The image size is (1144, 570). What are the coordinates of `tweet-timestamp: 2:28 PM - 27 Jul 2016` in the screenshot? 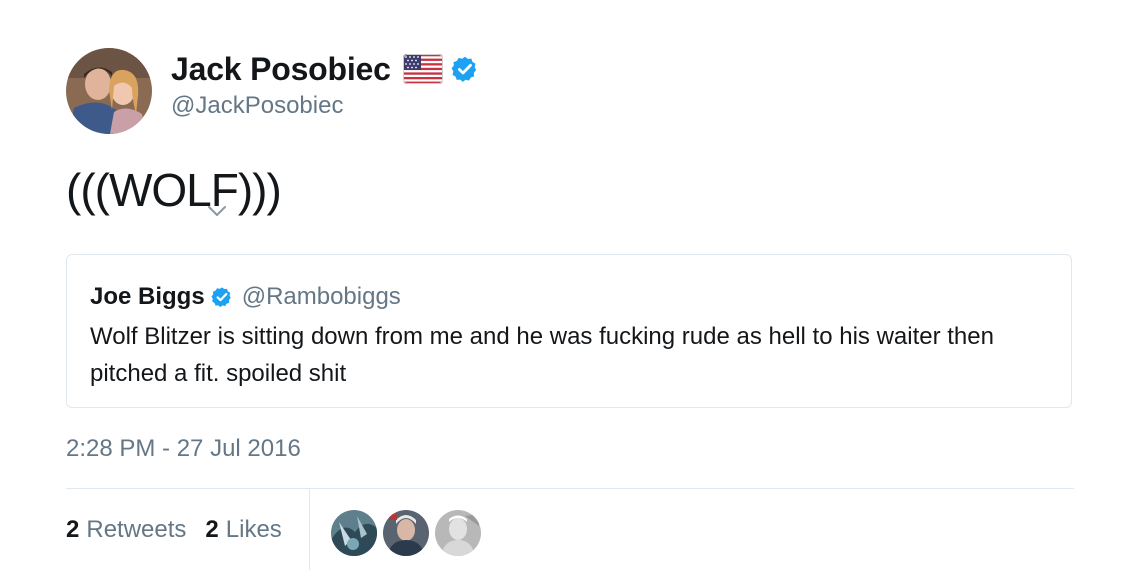 It's located at (183, 449).